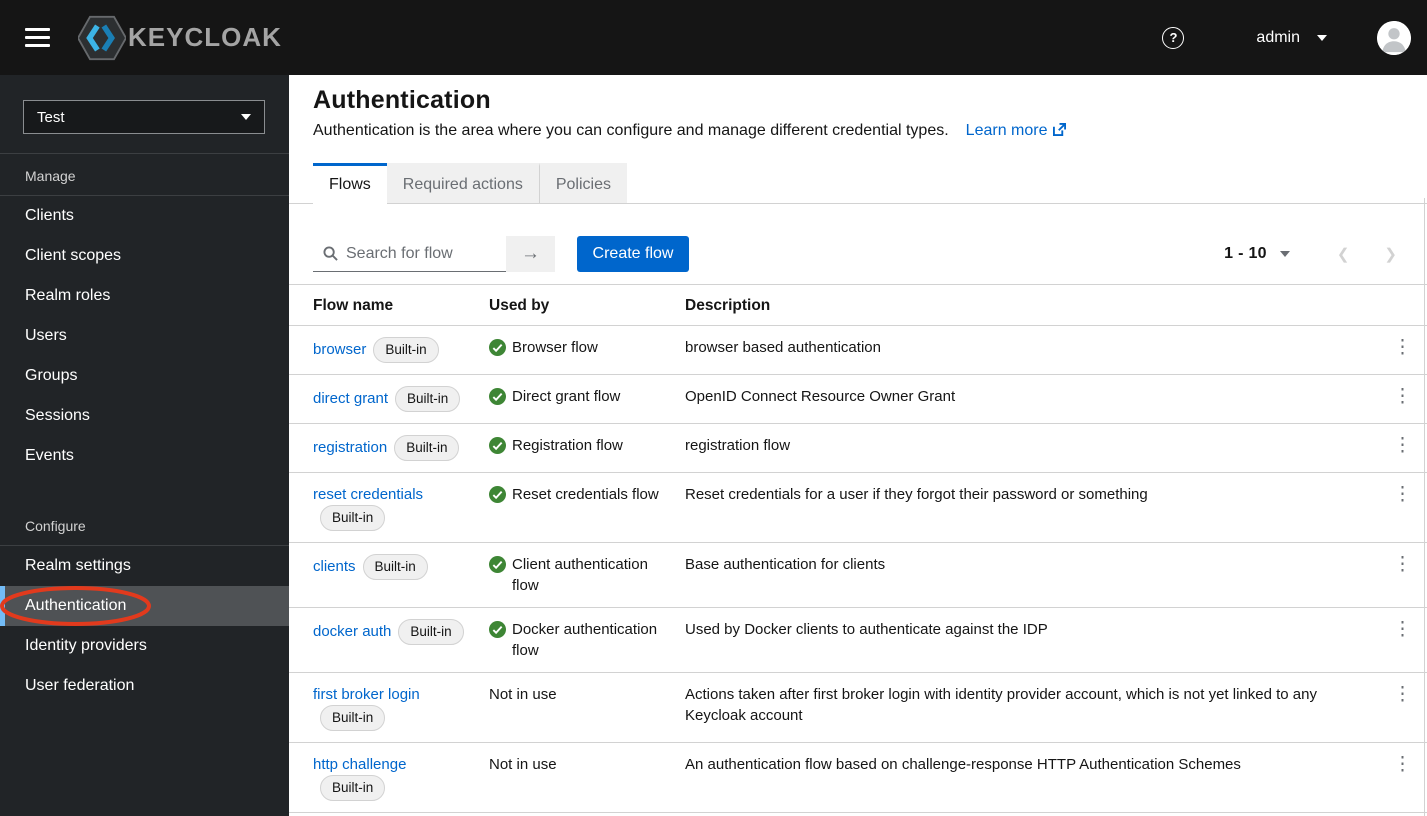 The height and width of the screenshot is (816, 1427). I want to click on flow-link-first-broker-login: first broker login, so click(366, 694).